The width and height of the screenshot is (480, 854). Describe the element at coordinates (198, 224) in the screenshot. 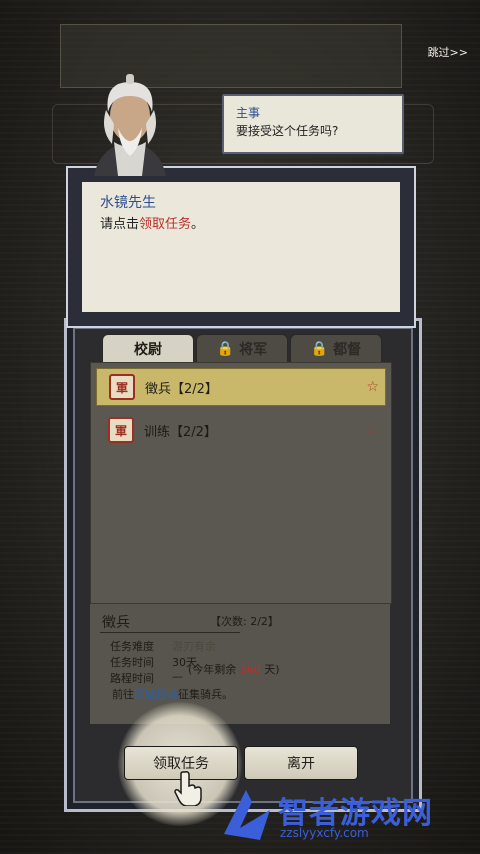

I see `dialog-text-suffix: 。` at that location.